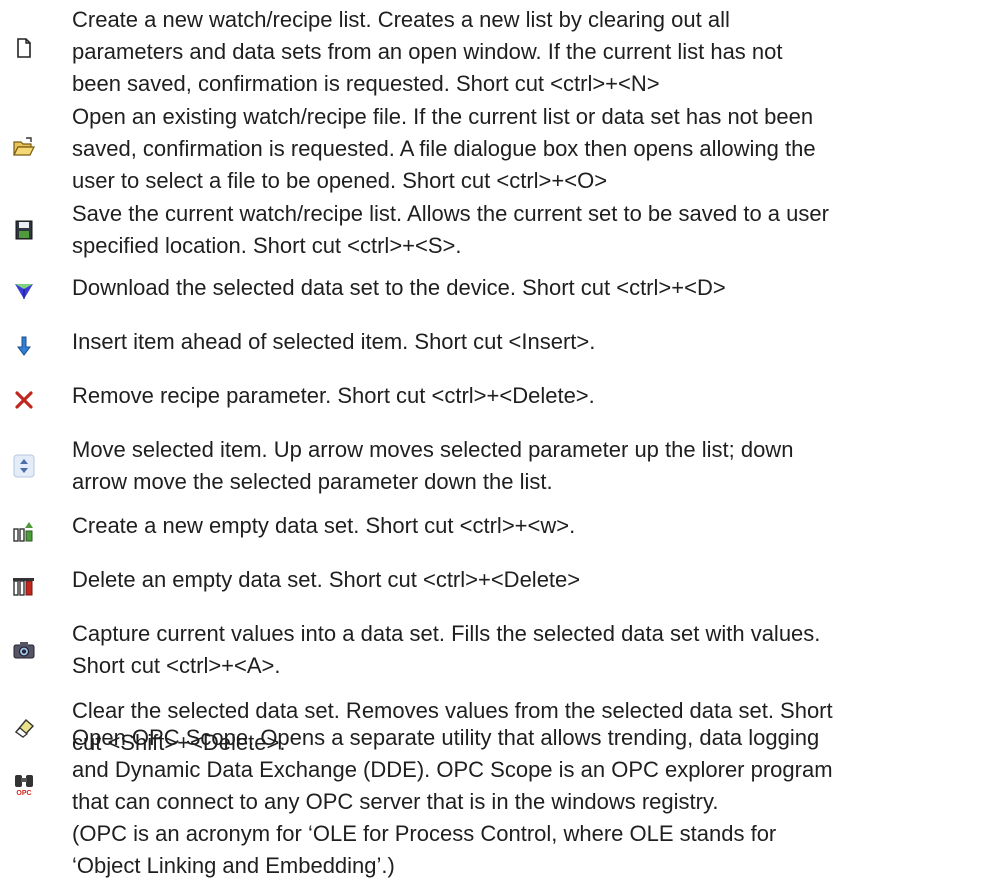  Describe the element at coordinates (24, 346) in the screenshot. I see `insert-arrow-down-icon` at that location.